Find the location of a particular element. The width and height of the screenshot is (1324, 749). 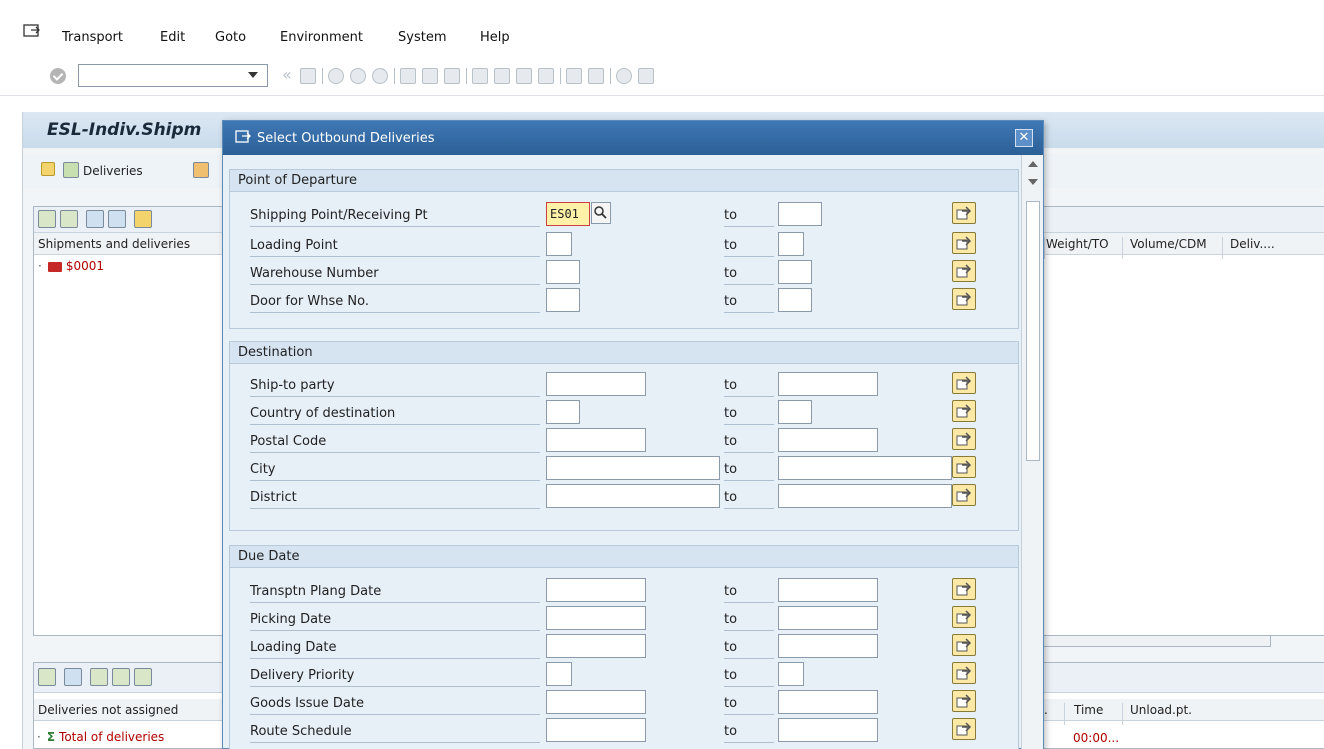

exit-icon is located at coordinates (358, 76).